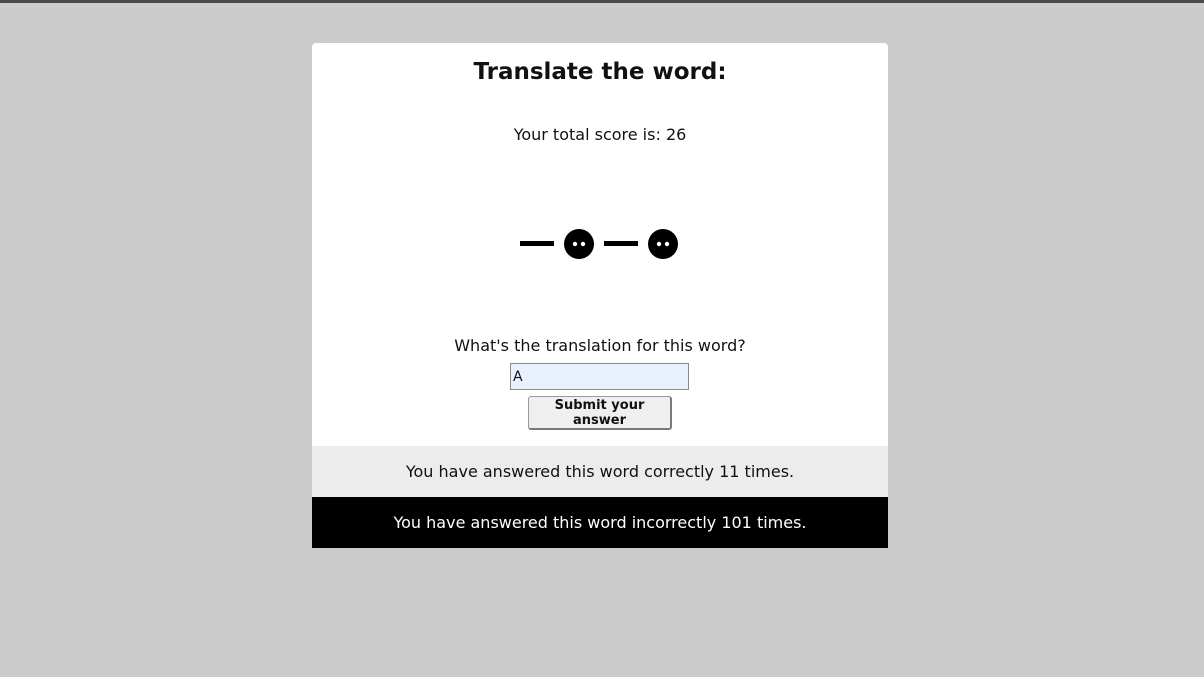  What do you see at coordinates (600, 413) in the screenshot?
I see `submit-answer-button: Submit your answer` at bounding box center [600, 413].